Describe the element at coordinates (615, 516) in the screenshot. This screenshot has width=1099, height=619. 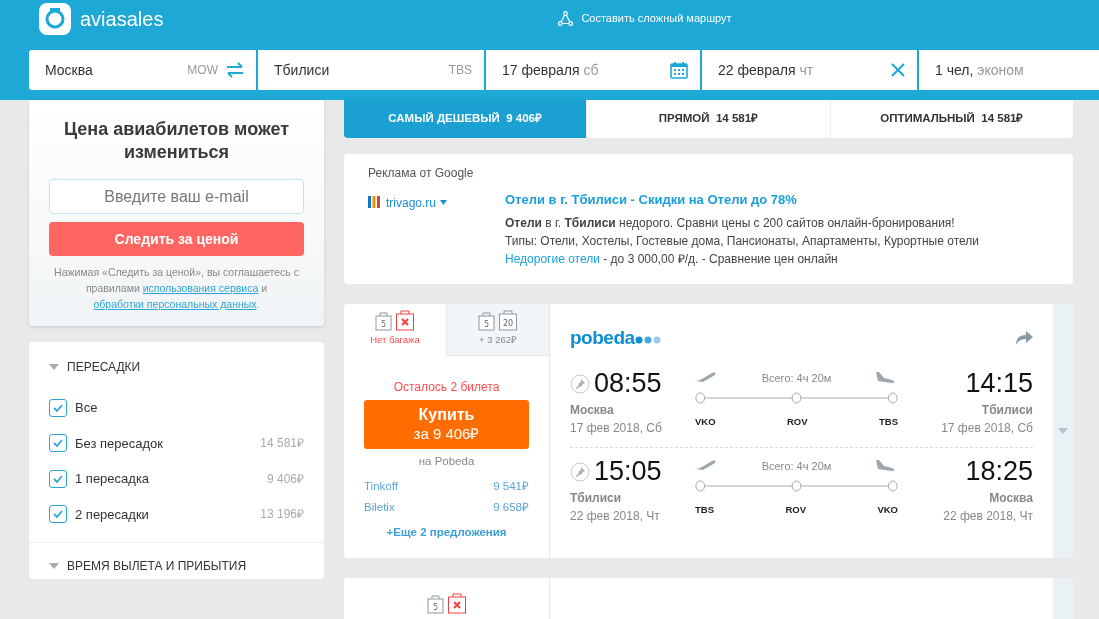
I see `departure-date: 22 фев 2018, Чт` at that location.